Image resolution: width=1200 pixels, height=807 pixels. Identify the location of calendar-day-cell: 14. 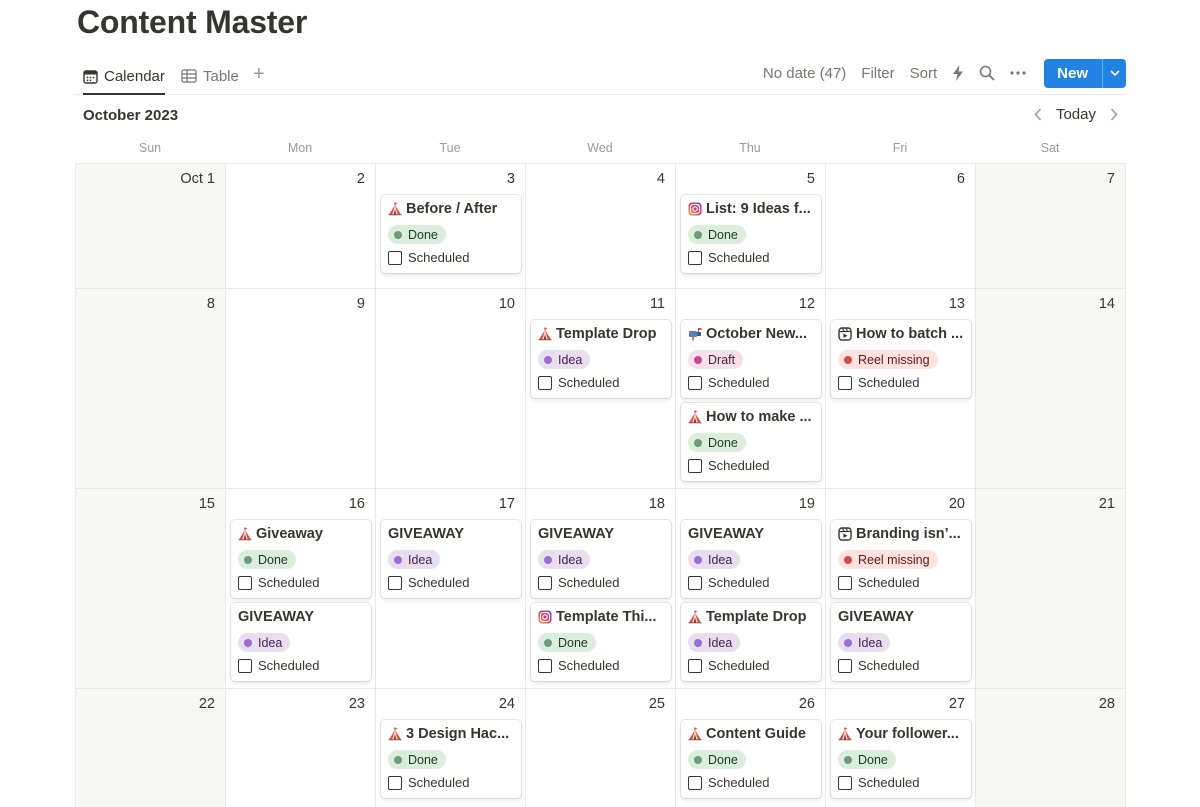
(1051, 389).